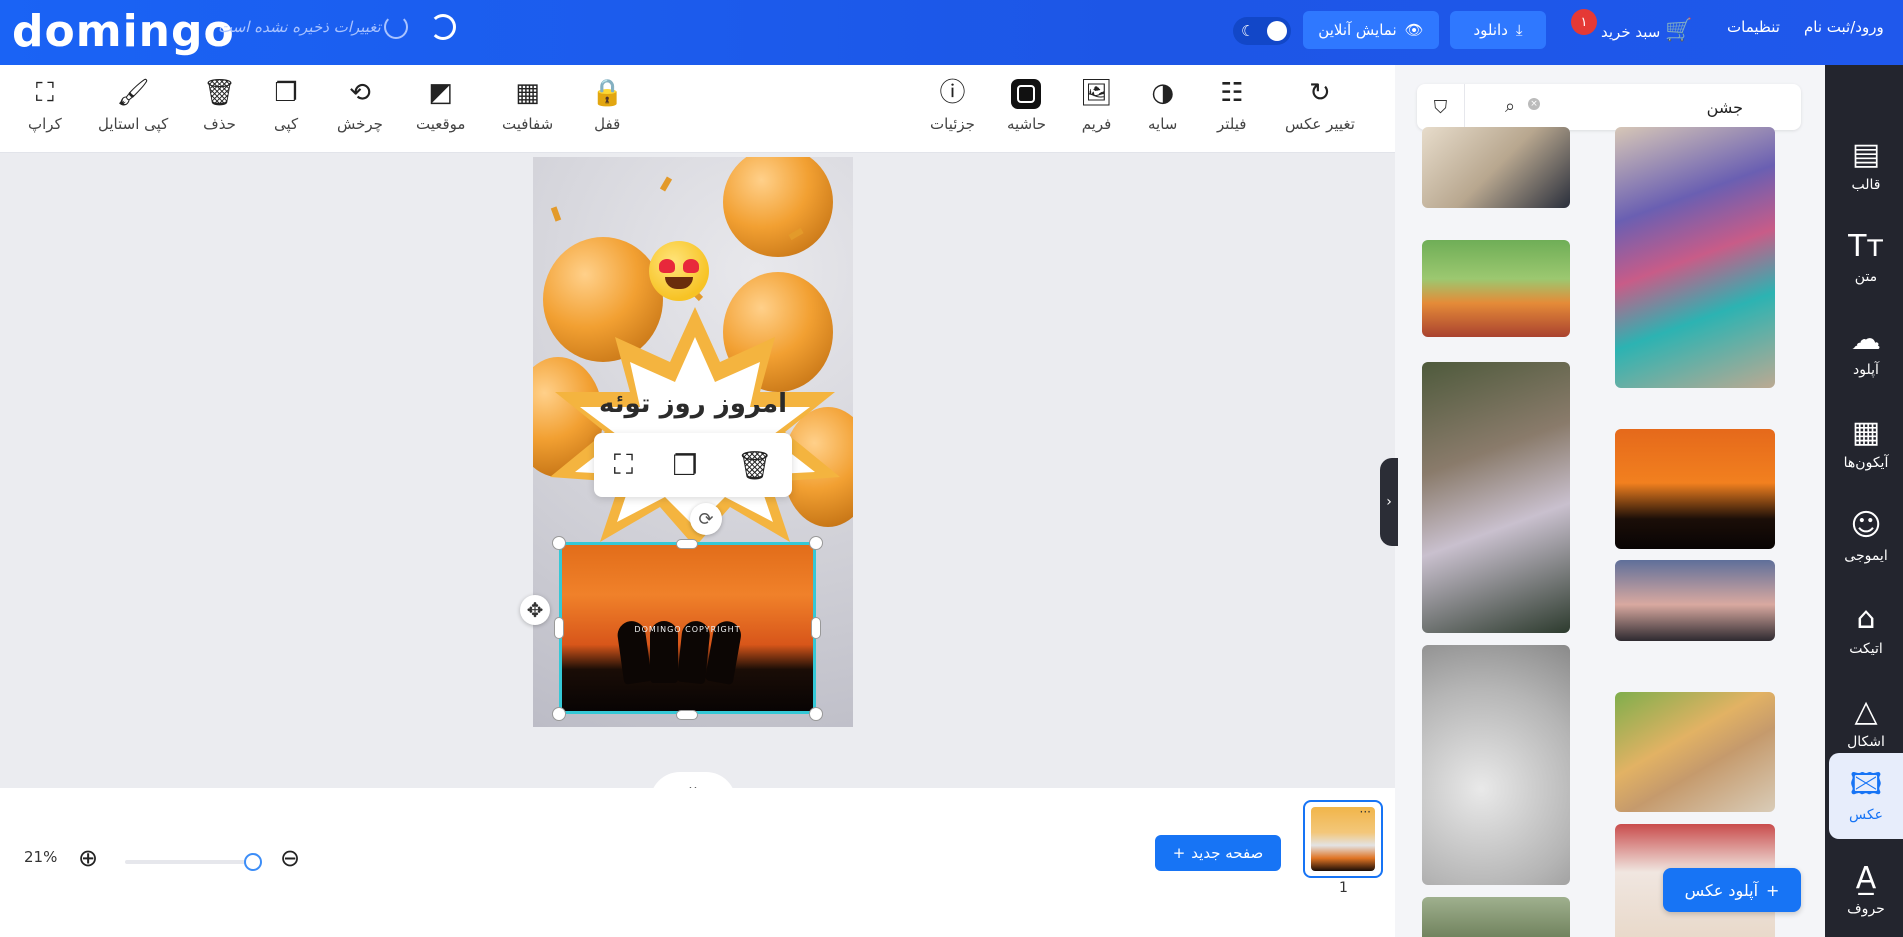 The image size is (1903, 937). Describe the element at coordinates (1866, 444) in the screenshot. I see `sidebar-item-icons: ▦ آیکون‌ها` at that location.